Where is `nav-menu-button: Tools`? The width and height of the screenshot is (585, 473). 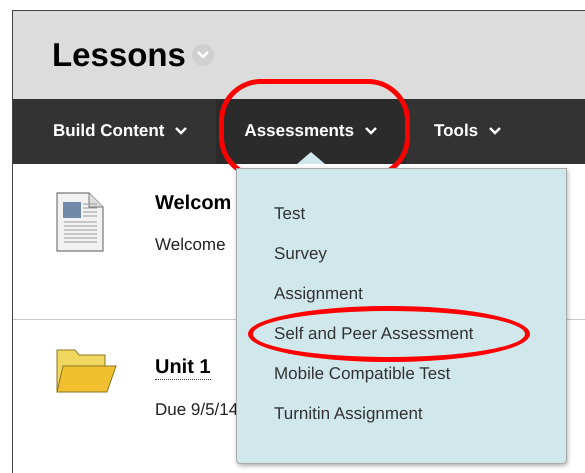
nav-menu-button: Tools is located at coordinates (468, 131).